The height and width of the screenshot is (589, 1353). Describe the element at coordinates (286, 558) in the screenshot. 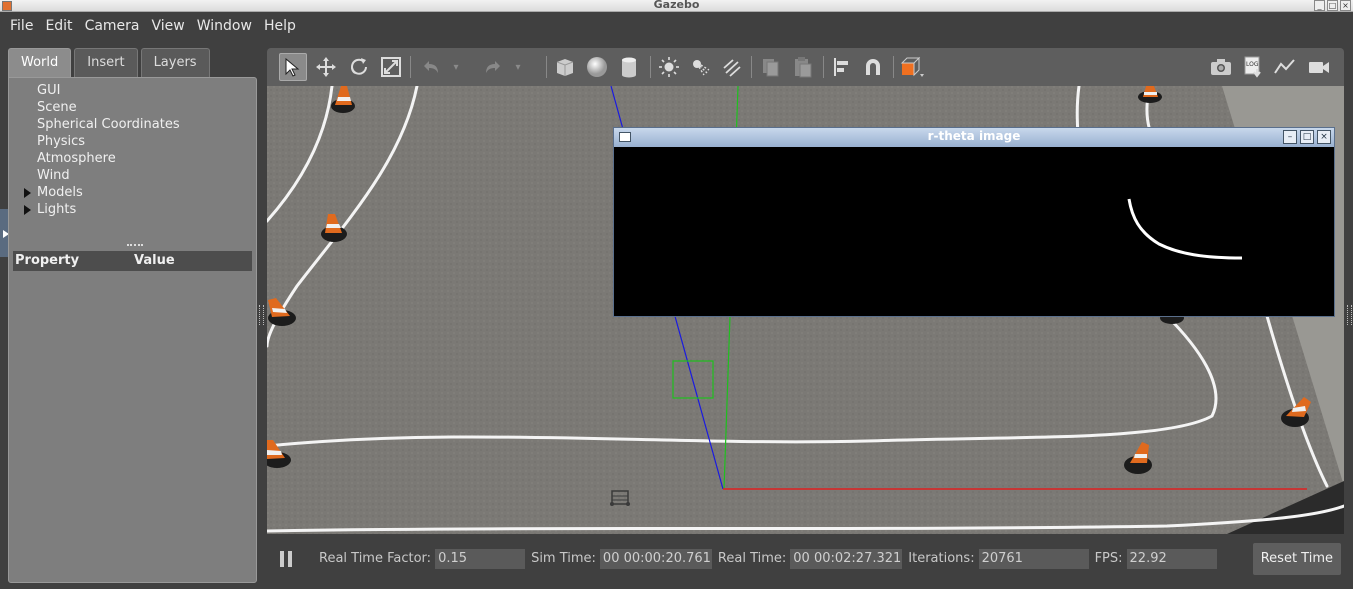

I see `pause-icon` at that location.